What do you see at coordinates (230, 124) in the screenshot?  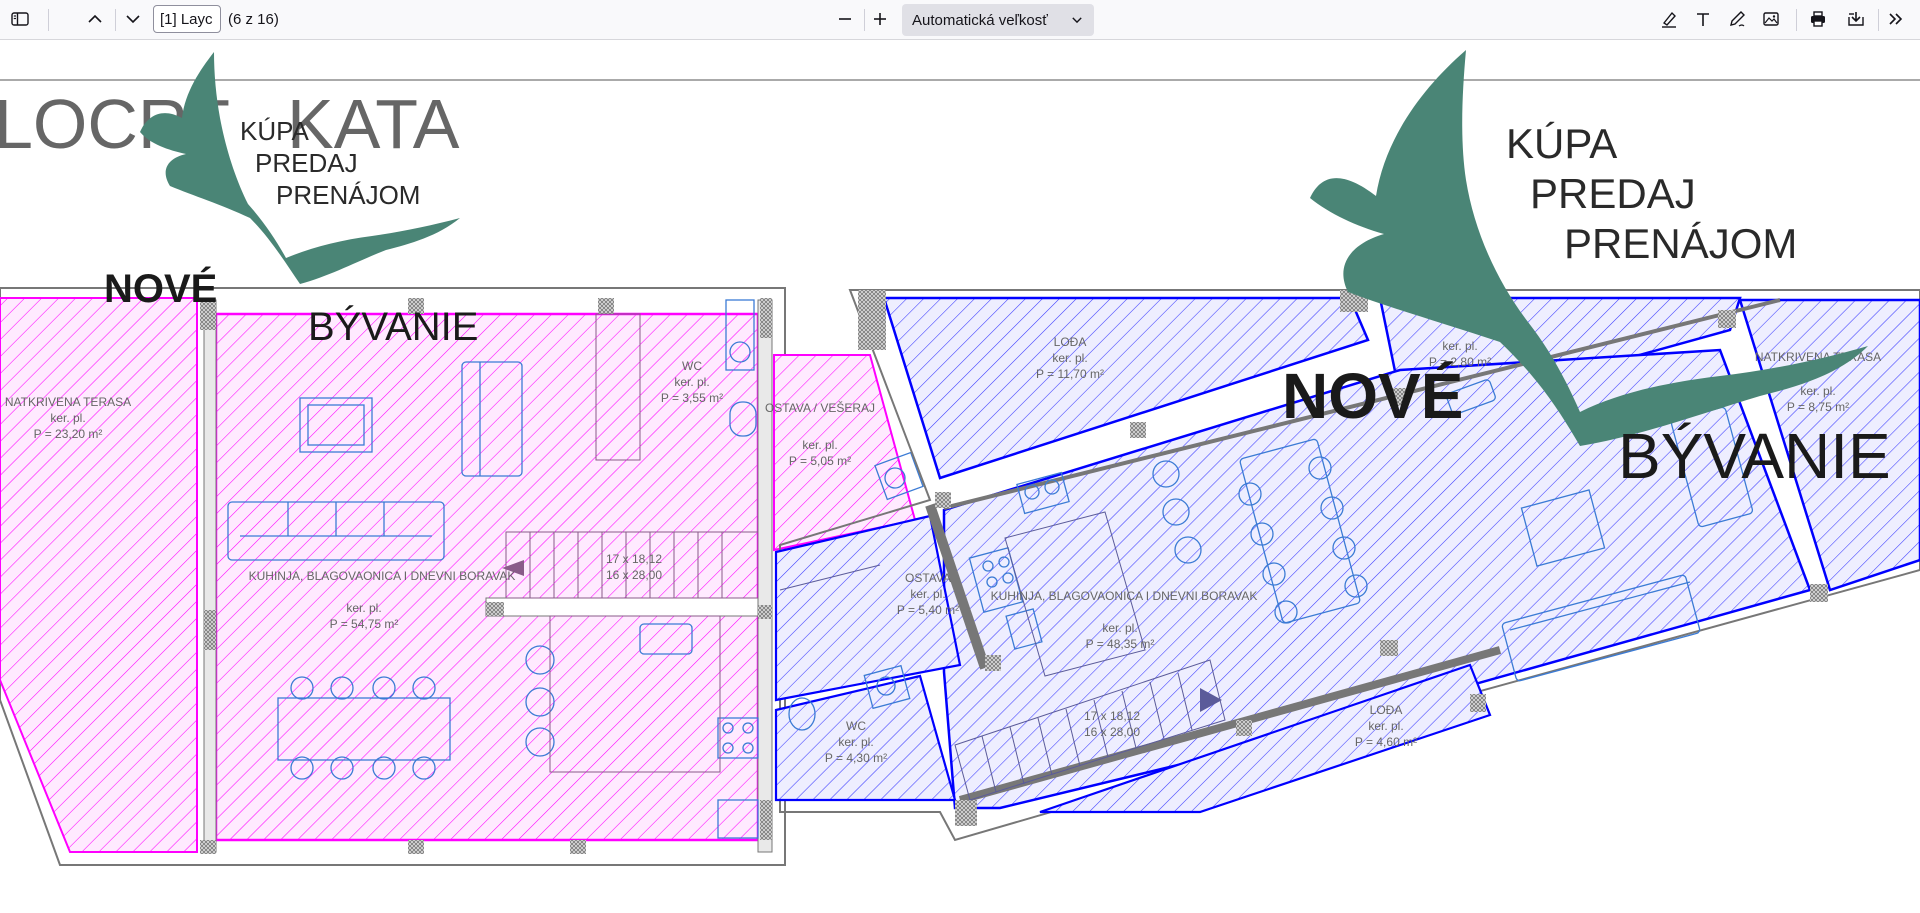 I see `document-title: LOCRT KATA` at bounding box center [230, 124].